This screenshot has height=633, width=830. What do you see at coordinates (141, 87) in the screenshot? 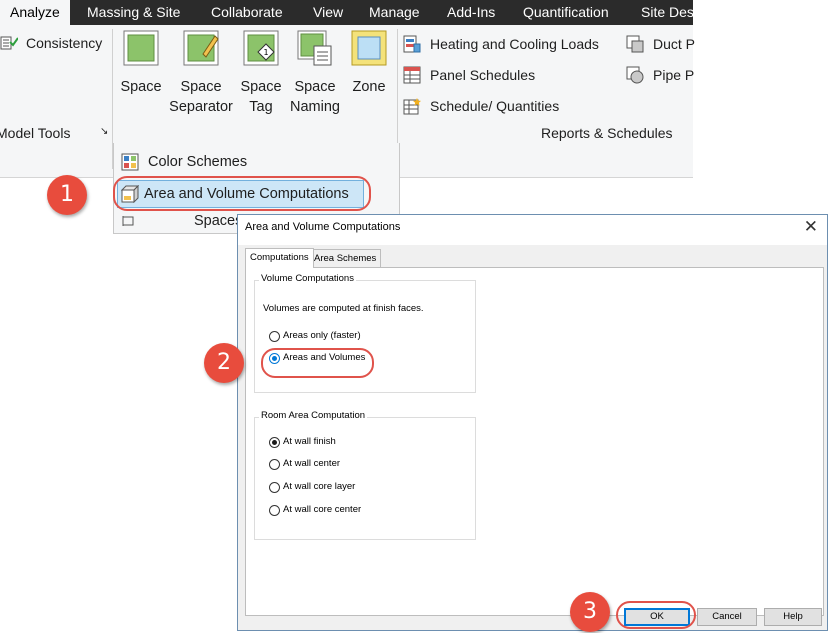
I see `space-label: Space` at bounding box center [141, 87].